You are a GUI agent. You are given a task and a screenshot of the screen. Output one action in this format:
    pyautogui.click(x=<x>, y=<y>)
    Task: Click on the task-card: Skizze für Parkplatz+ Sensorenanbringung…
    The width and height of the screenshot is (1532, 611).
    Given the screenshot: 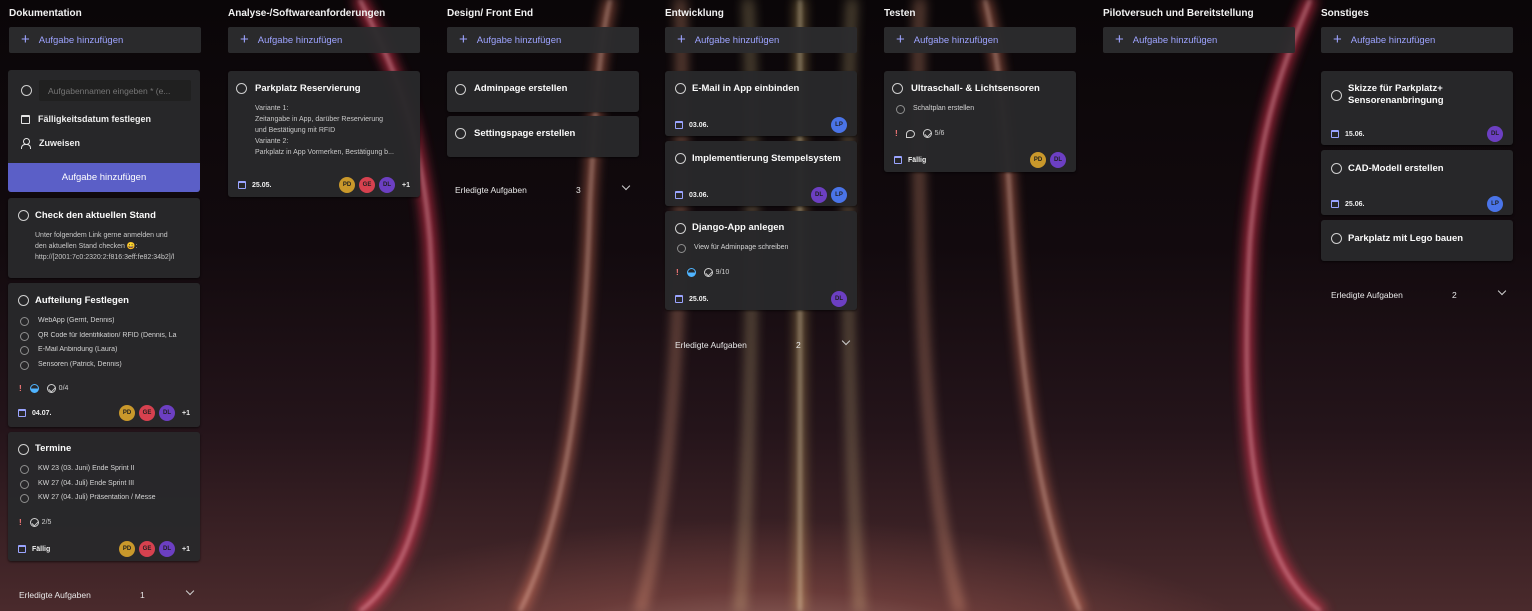 What is the action you would take?
    pyautogui.click(x=1417, y=108)
    